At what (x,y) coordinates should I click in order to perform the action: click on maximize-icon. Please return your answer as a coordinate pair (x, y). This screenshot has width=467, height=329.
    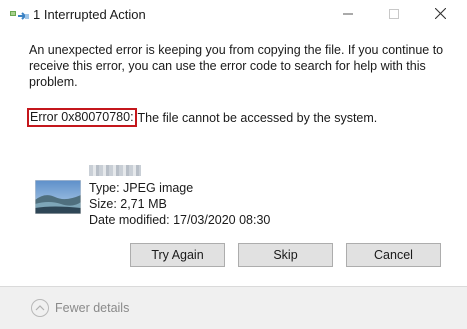
    Looking at the image, I should click on (394, 15).